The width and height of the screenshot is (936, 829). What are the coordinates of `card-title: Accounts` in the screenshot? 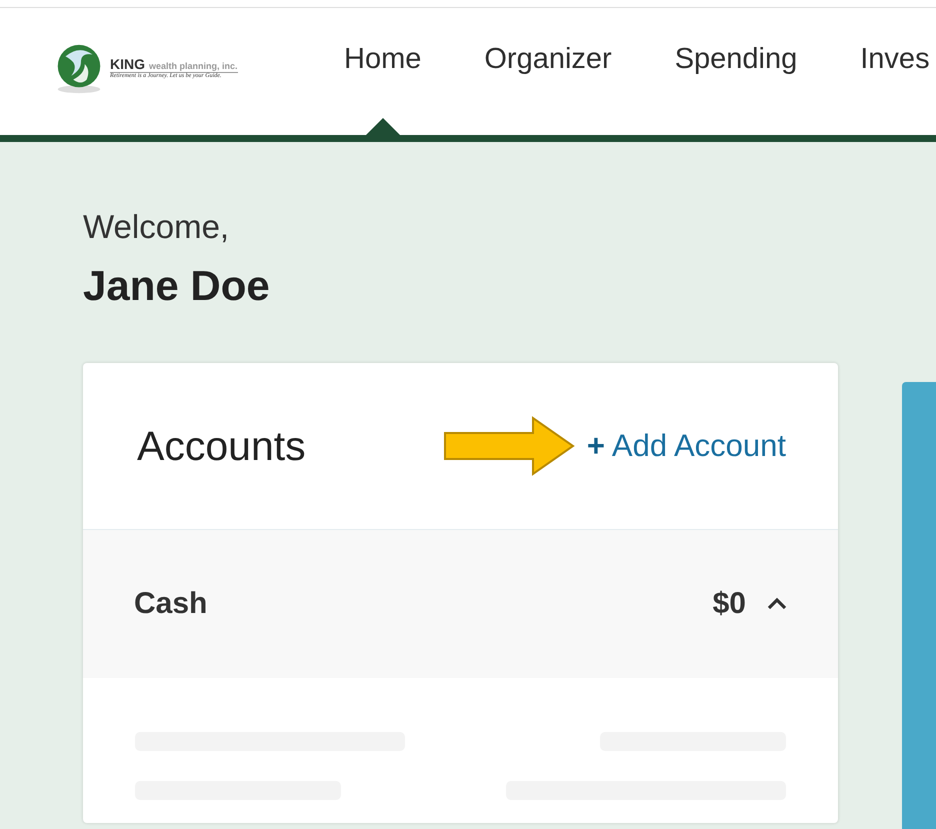 It's located at (221, 446).